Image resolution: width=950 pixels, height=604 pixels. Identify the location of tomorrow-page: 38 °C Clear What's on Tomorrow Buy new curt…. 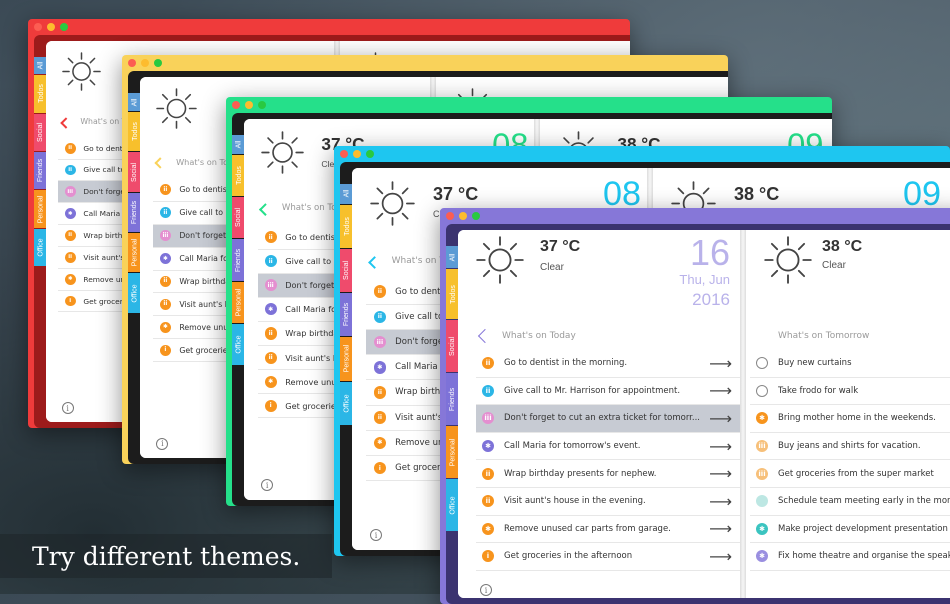
(848, 414).